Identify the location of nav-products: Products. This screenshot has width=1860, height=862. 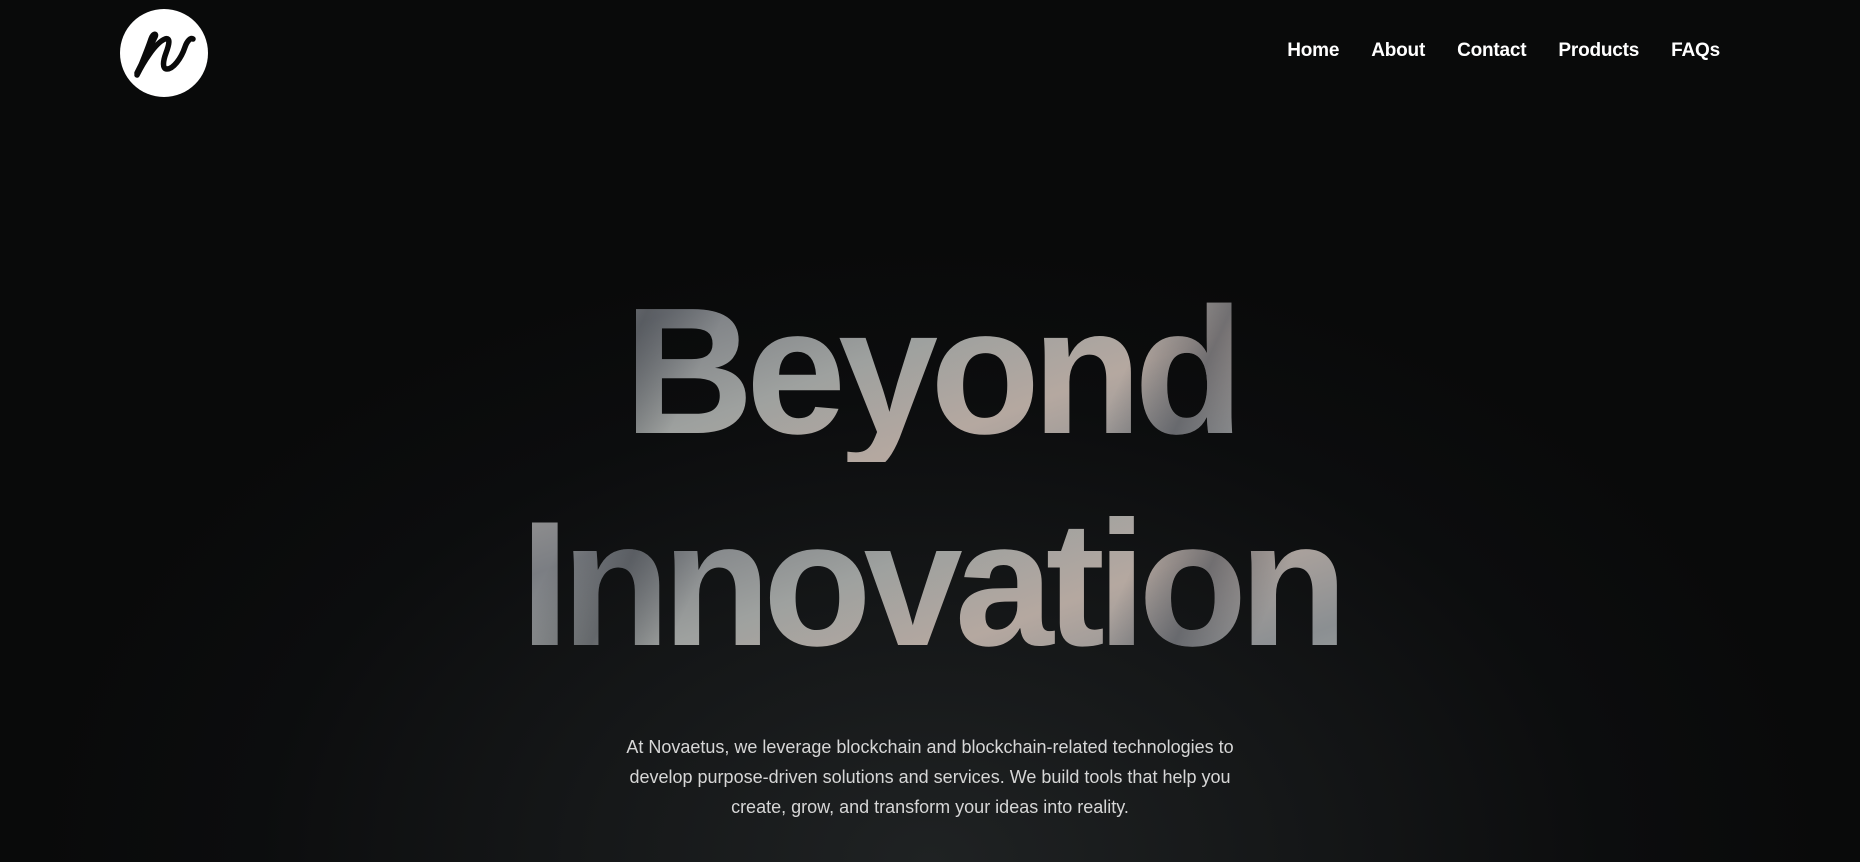
(1598, 51).